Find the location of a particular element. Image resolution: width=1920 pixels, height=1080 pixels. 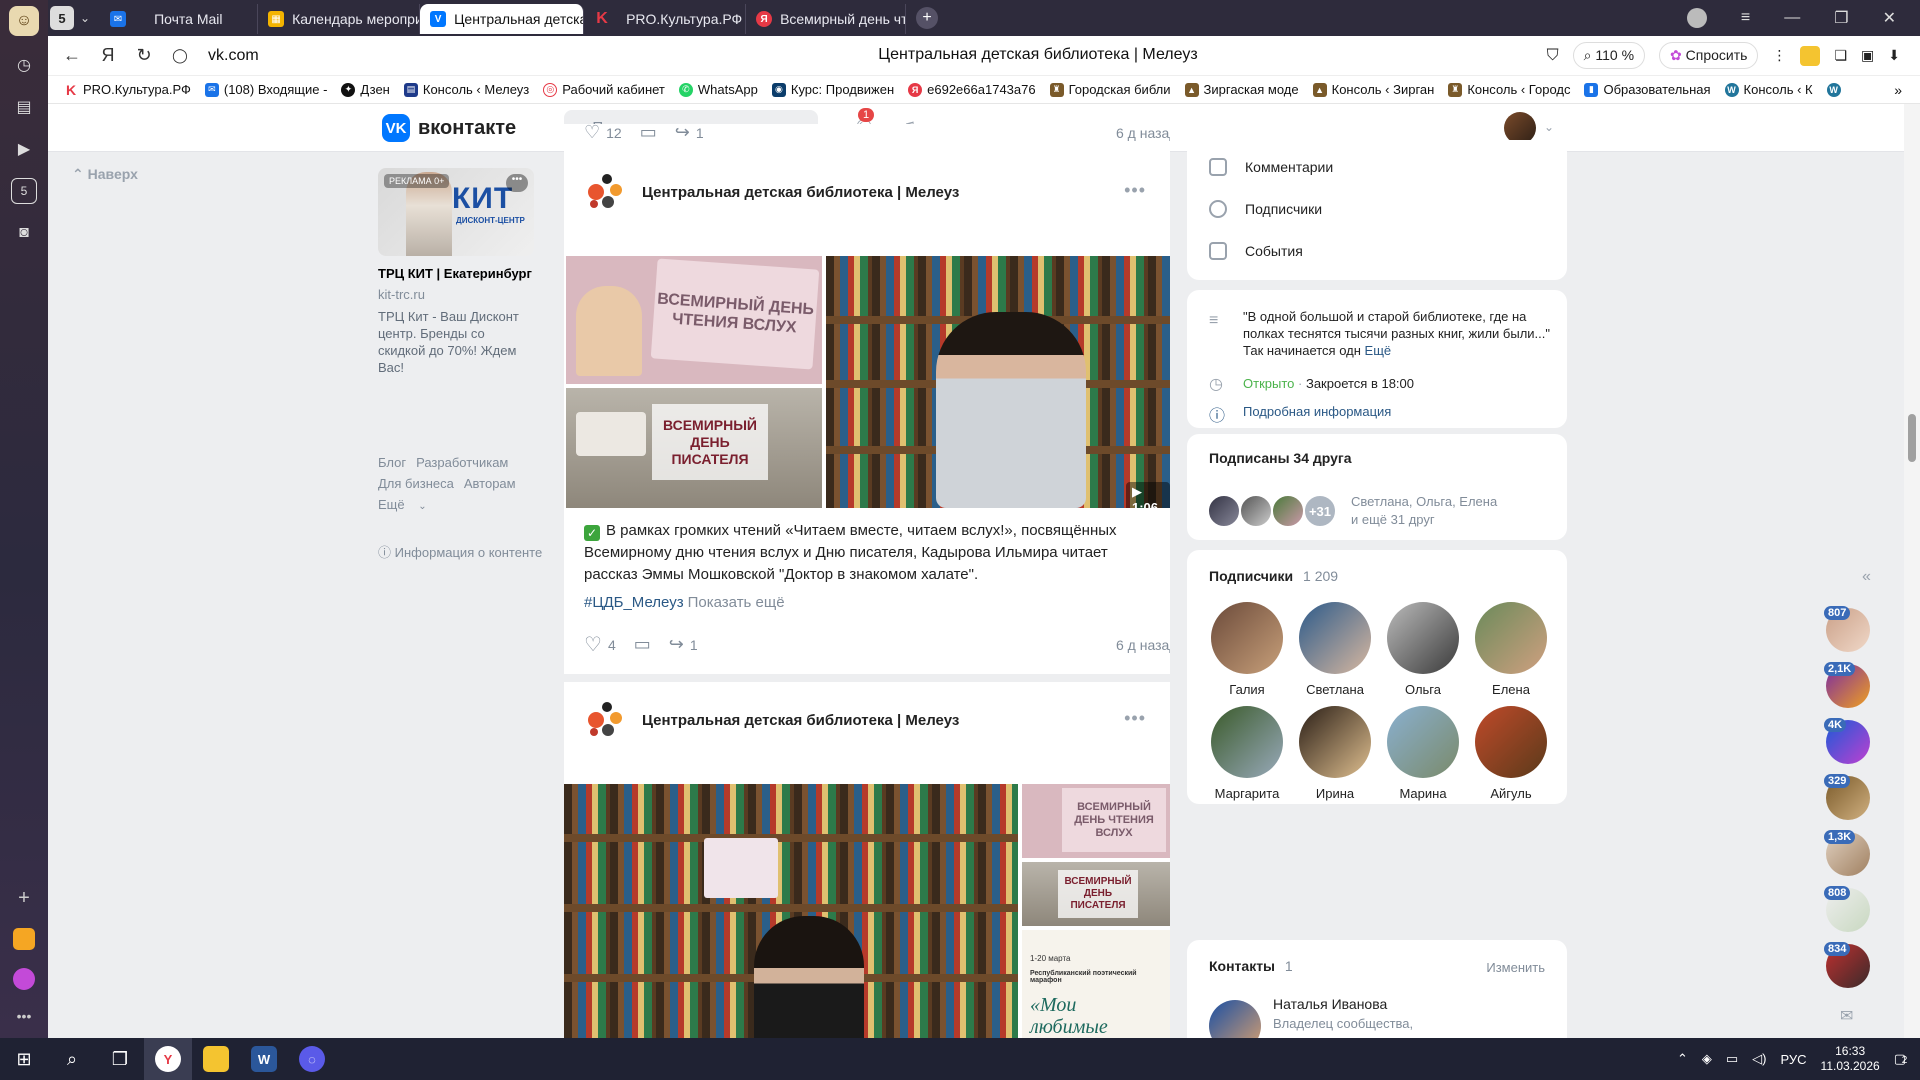

word-icon: W is located at coordinates (264, 1059).